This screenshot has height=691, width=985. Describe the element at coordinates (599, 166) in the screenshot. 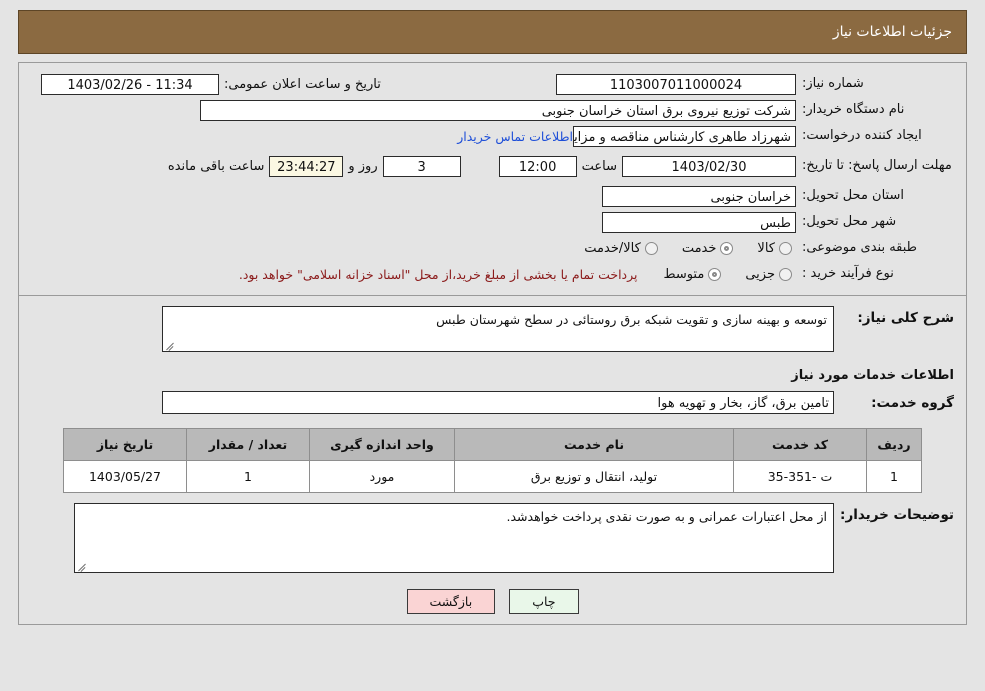

I see `hour-label: ساعت` at that location.